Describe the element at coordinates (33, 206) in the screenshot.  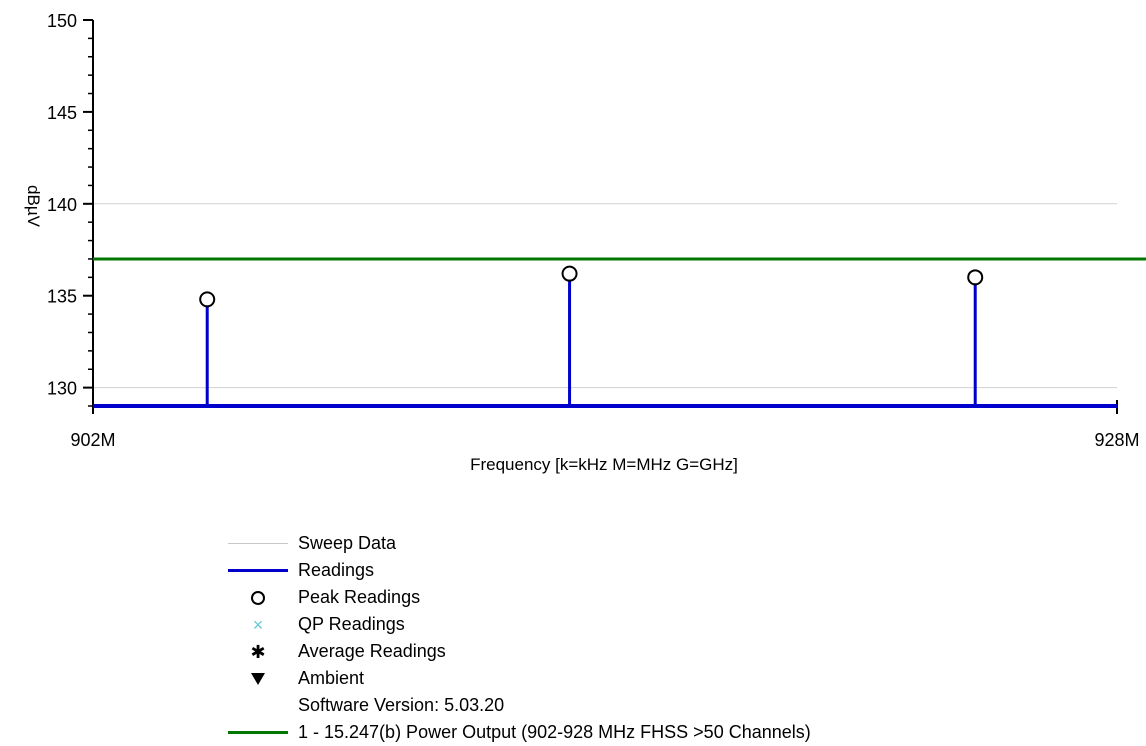
I see `y-axis-label: dBµV` at that location.